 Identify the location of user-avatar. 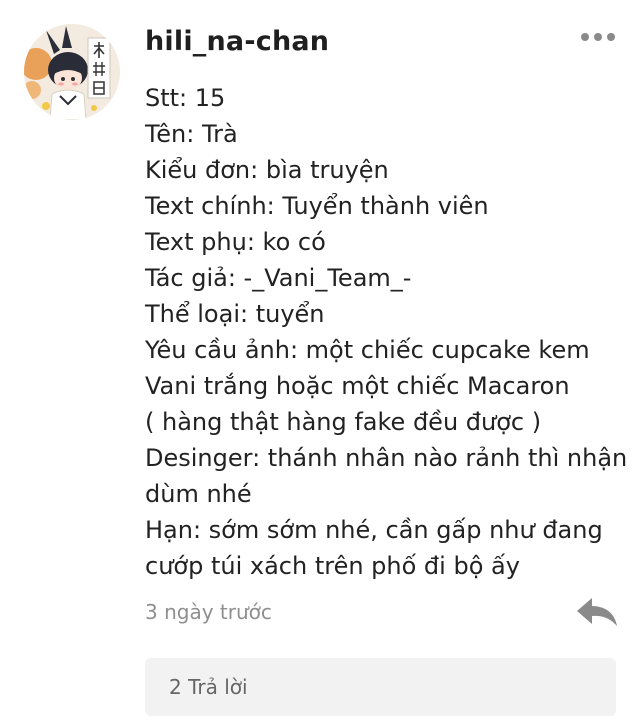
(72, 72).